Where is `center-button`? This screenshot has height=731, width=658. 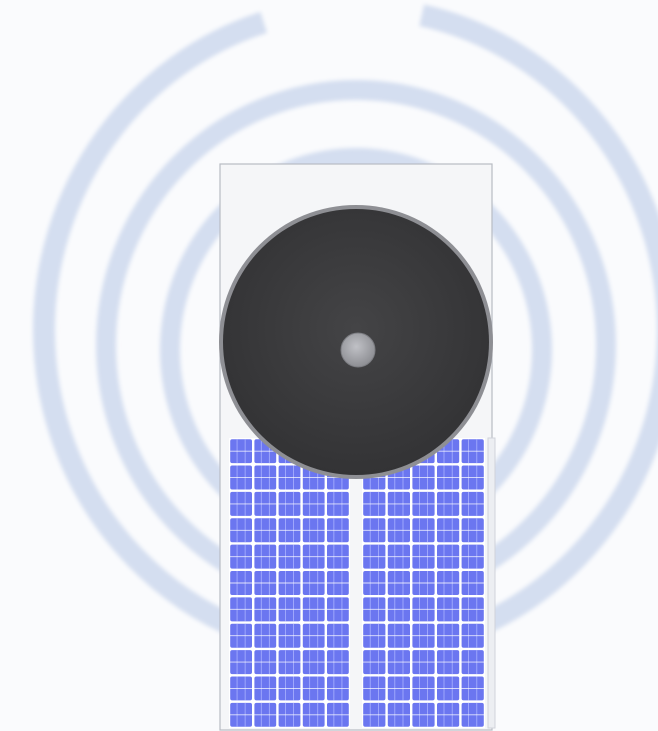 center-button is located at coordinates (358, 350).